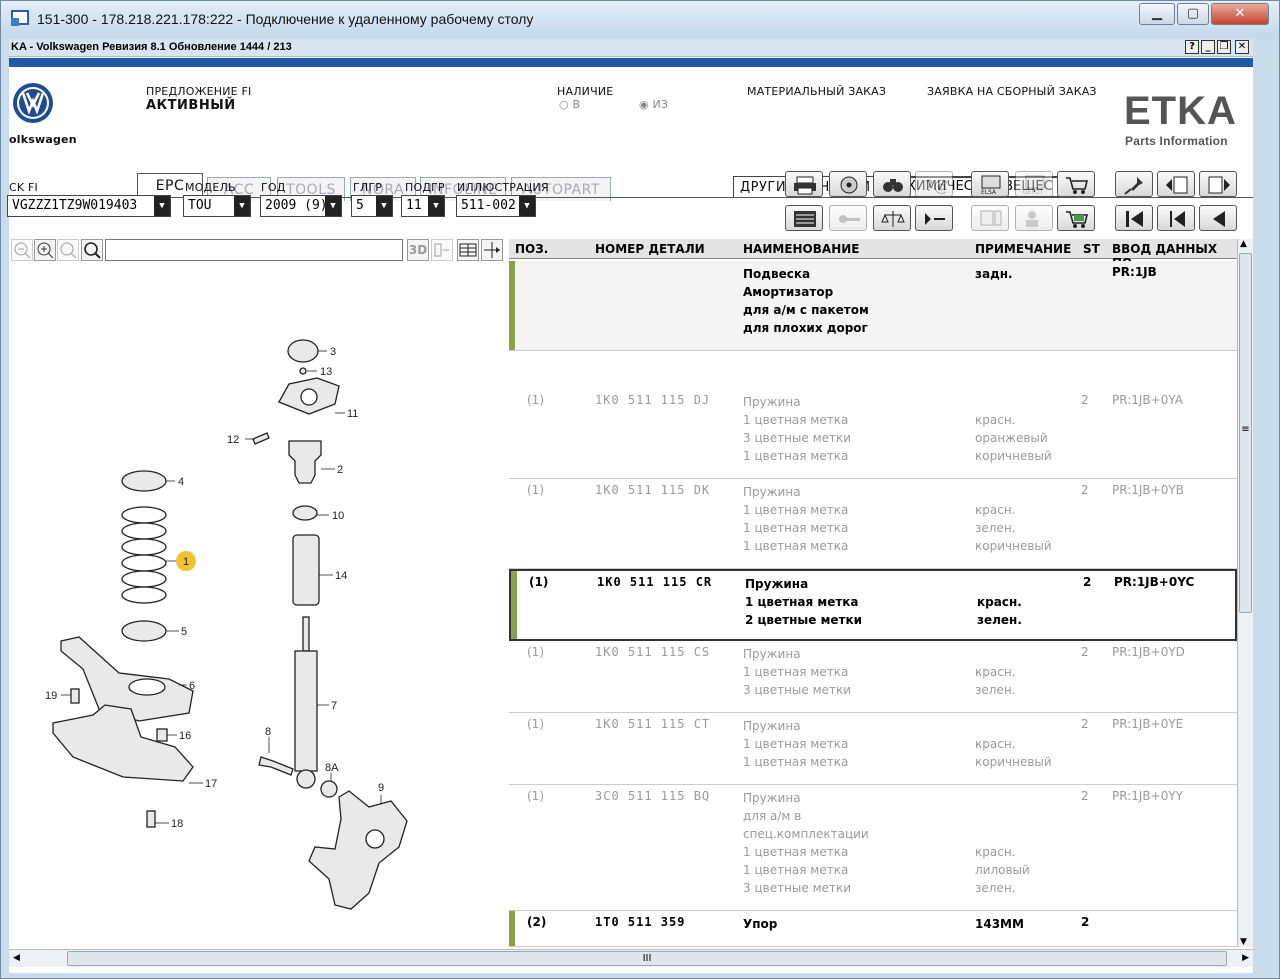 The height and width of the screenshot is (979, 1280). Describe the element at coordinates (254, 250) in the screenshot. I see `illustration-search-input` at that location.